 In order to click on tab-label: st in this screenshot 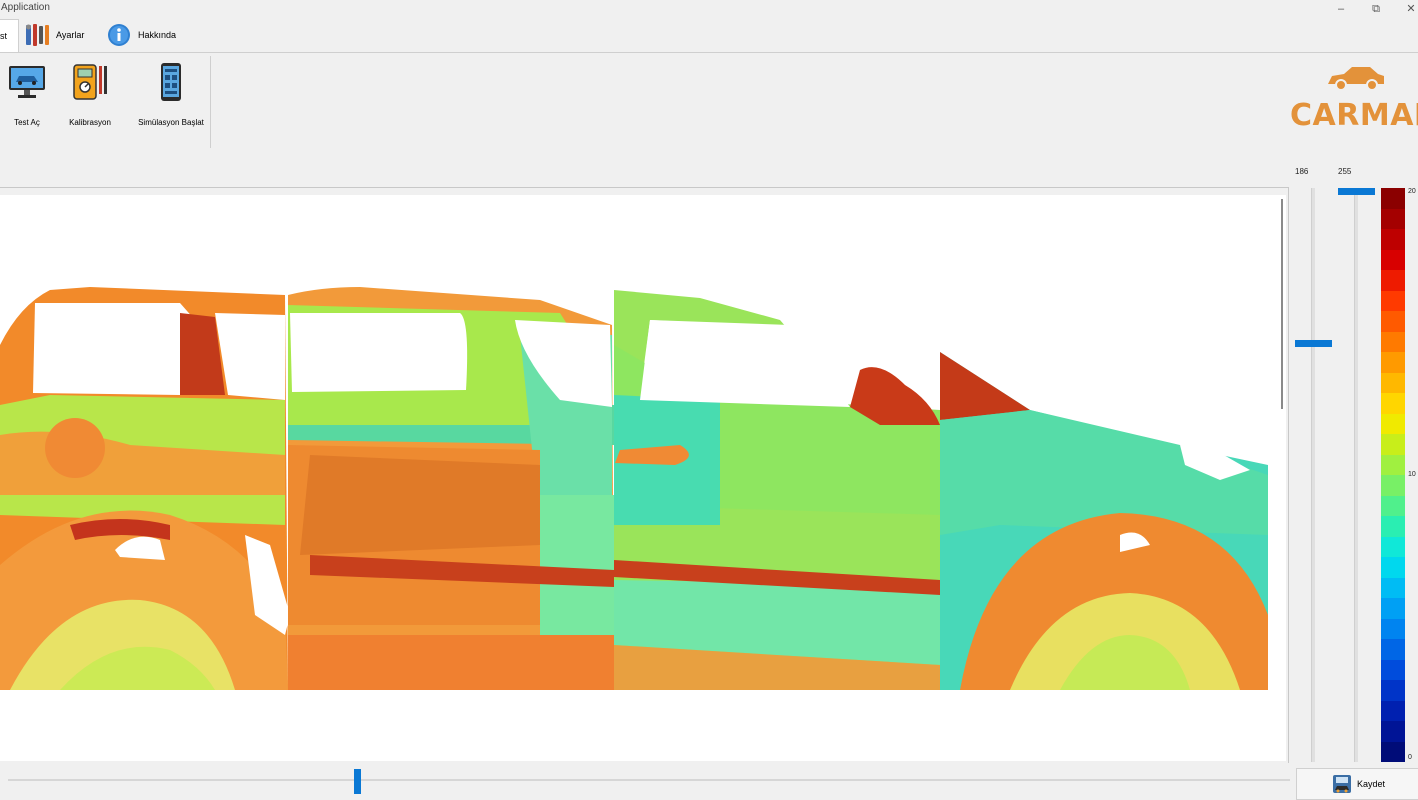, I will do `click(4, 36)`.